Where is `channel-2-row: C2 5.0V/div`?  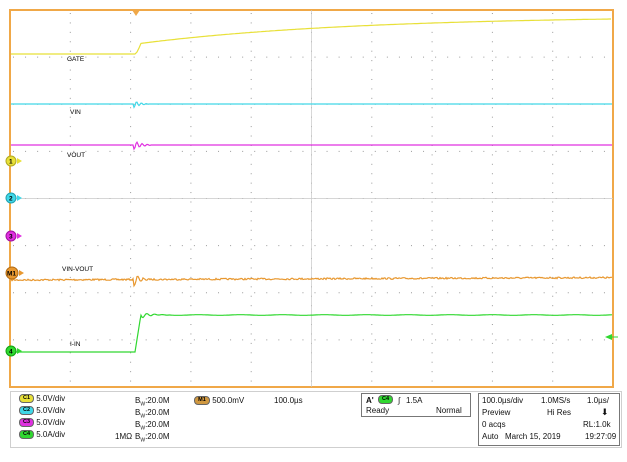
channel-2-row: C2 5.0V/div is located at coordinates (42, 411).